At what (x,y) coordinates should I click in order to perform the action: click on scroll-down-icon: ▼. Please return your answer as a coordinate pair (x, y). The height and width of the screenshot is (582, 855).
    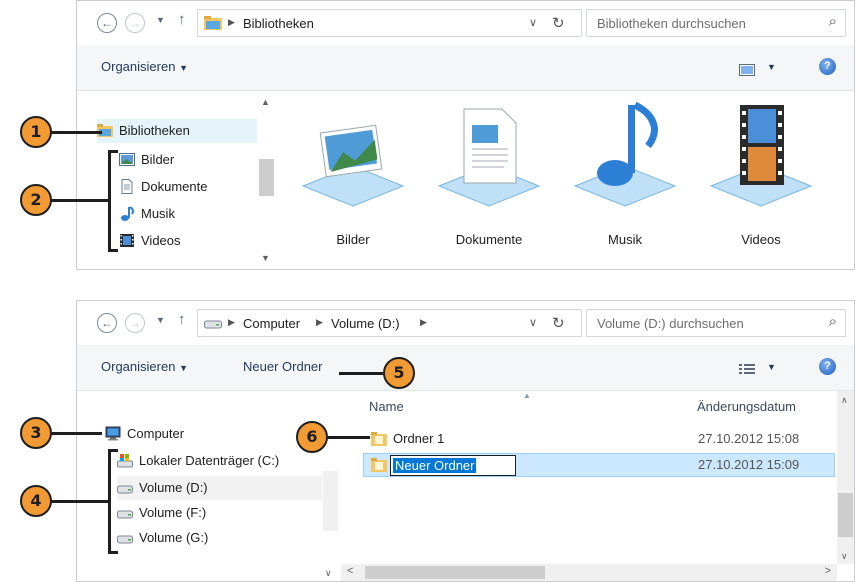
    Looking at the image, I should click on (265, 258).